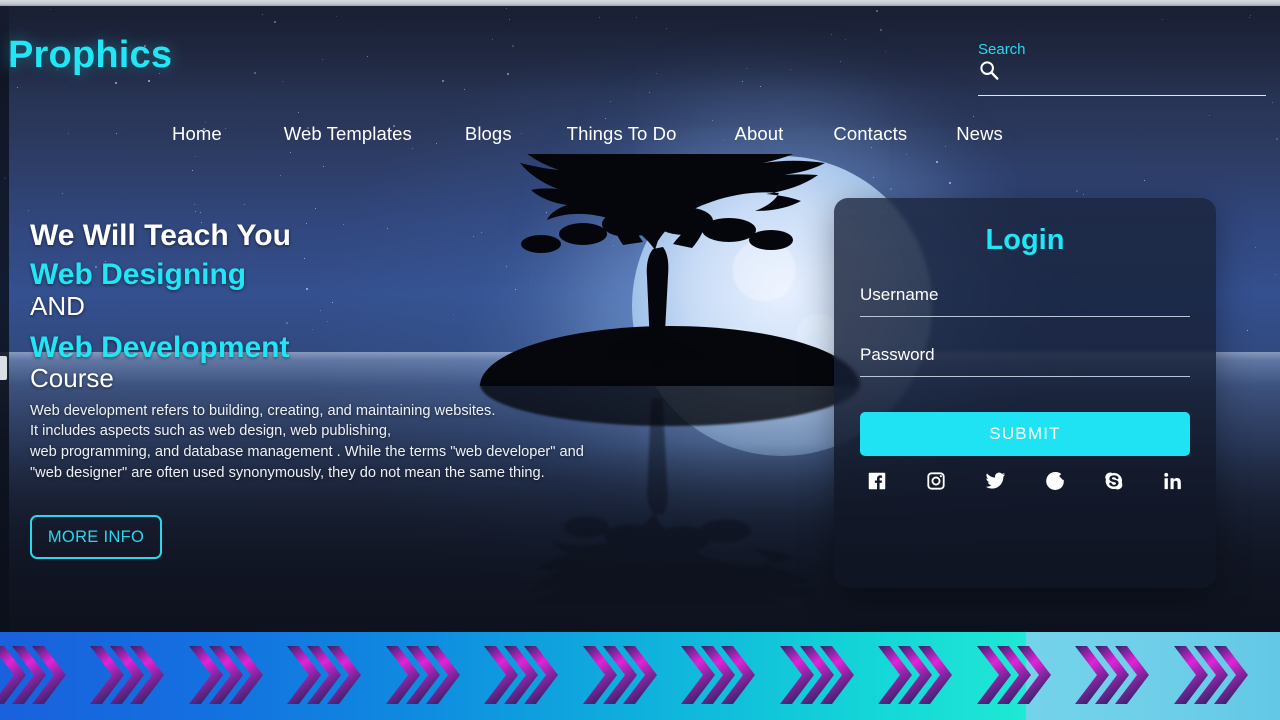 This screenshot has height=720, width=1280. What do you see at coordinates (989, 70) in the screenshot?
I see `search-icon` at bounding box center [989, 70].